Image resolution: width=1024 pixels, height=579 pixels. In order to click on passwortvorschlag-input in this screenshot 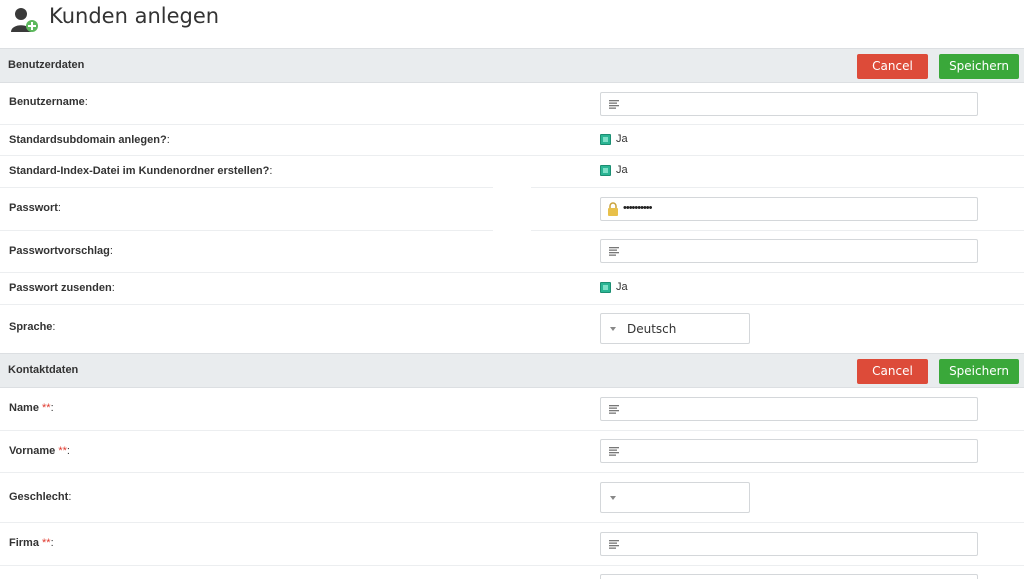, I will do `click(789, 251)`.